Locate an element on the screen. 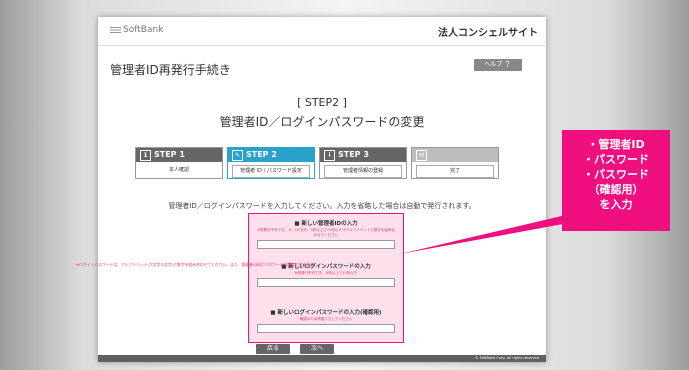  callout-annotation: ・管理者ID ・パスワード ・パスワード （確認用） を入力 is located at coordinates (616, 180).